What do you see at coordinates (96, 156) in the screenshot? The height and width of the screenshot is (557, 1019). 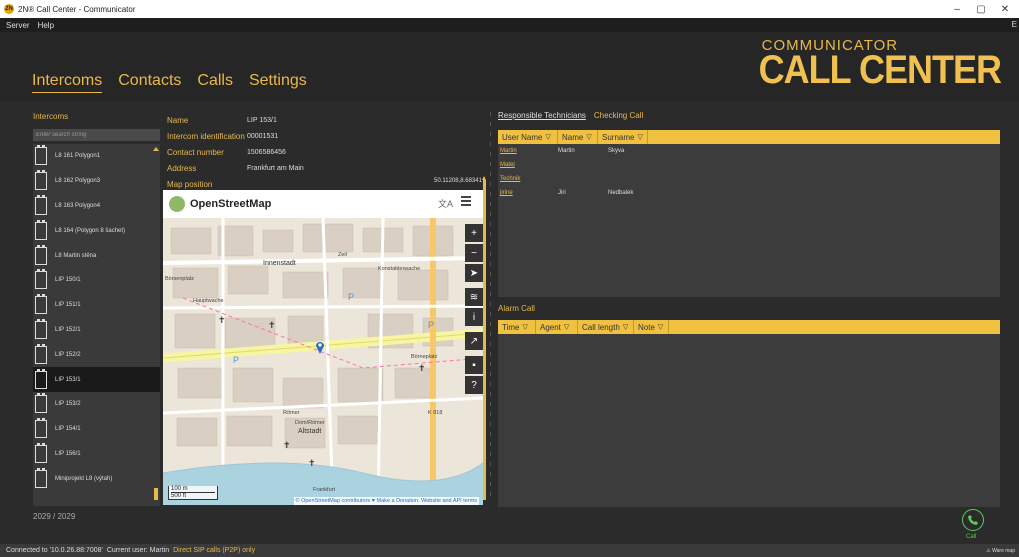 I see `intercom-item: L8 161 Polygon1` at bounding box center [96, 156].